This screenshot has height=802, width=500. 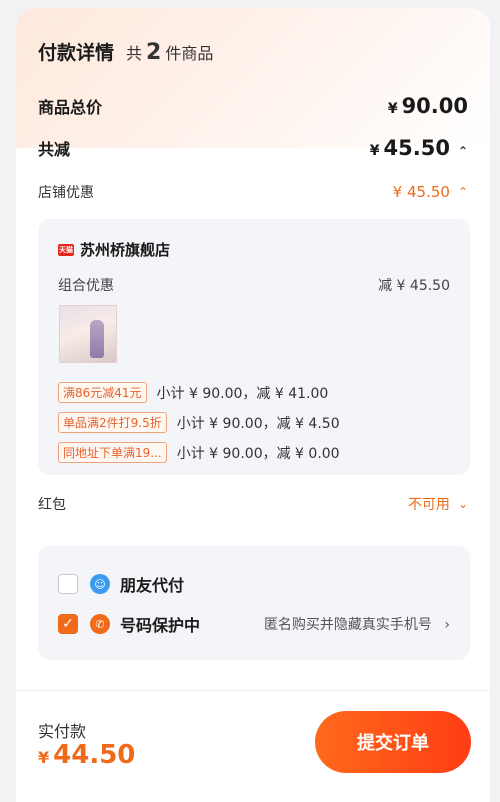 What do you see at coordinates (462, 504) in the screenshot?
I see `chevron-down-icon: ⌄` at bounding box center [462, 504].